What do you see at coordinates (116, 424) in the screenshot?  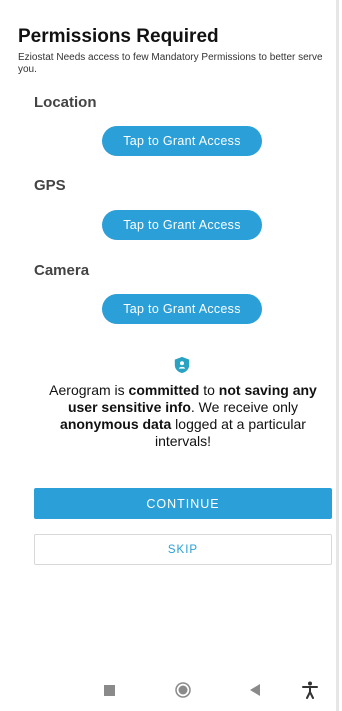 I see `notice-emphasis: anonymous data` at bounding box center [116, 424].